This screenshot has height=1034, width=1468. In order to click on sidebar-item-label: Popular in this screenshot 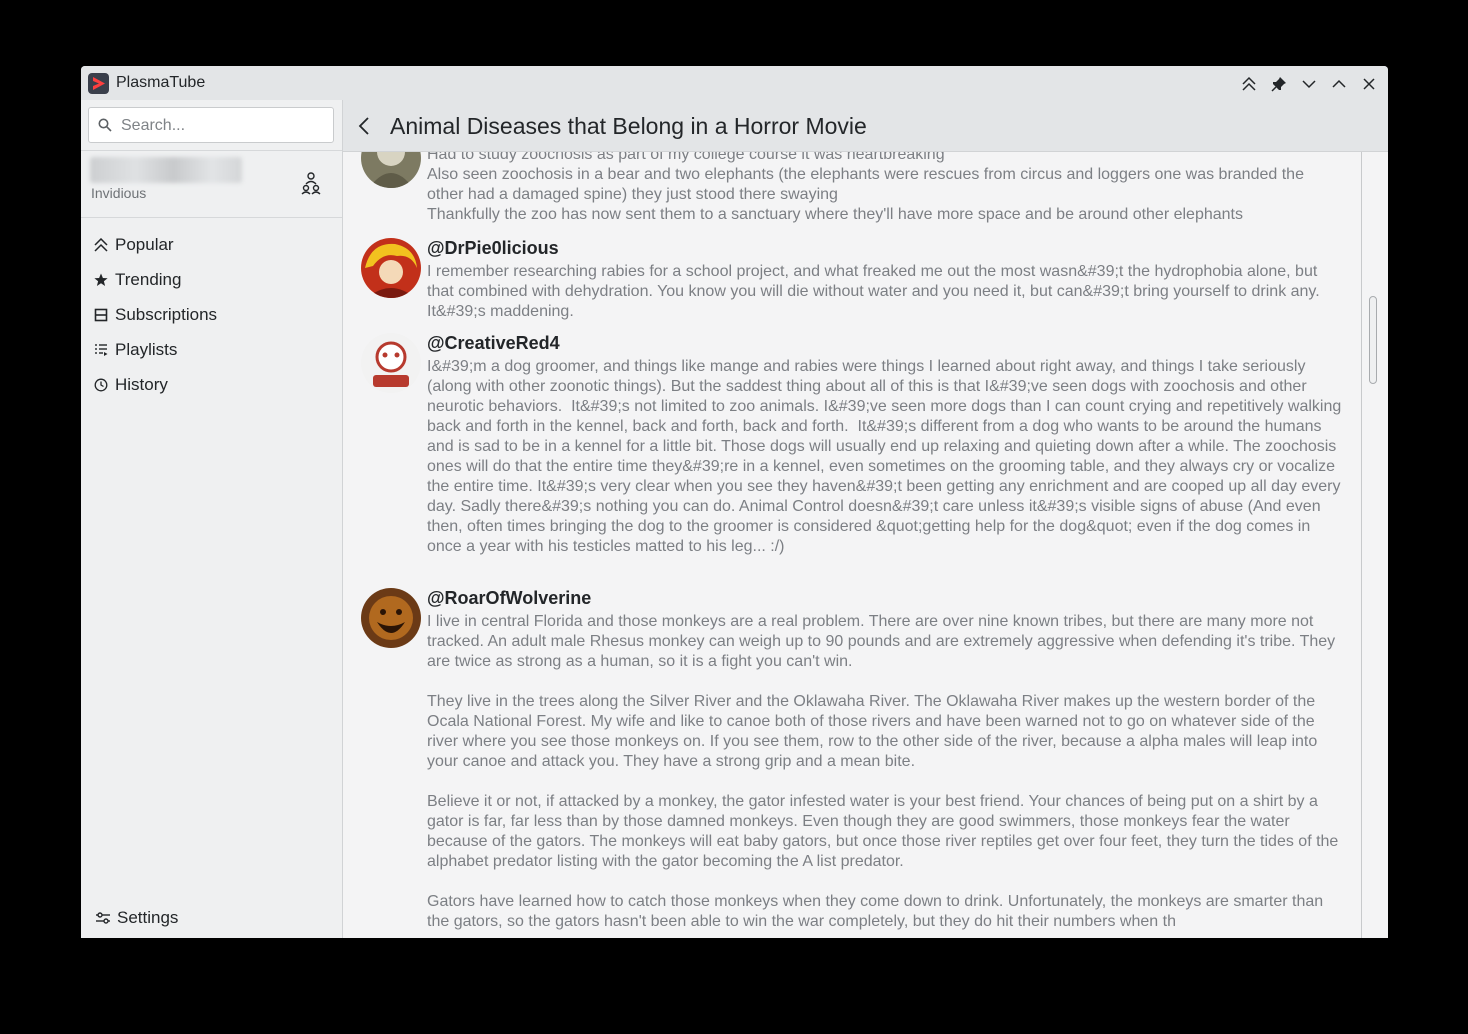, I will do `click(144, 244)`.